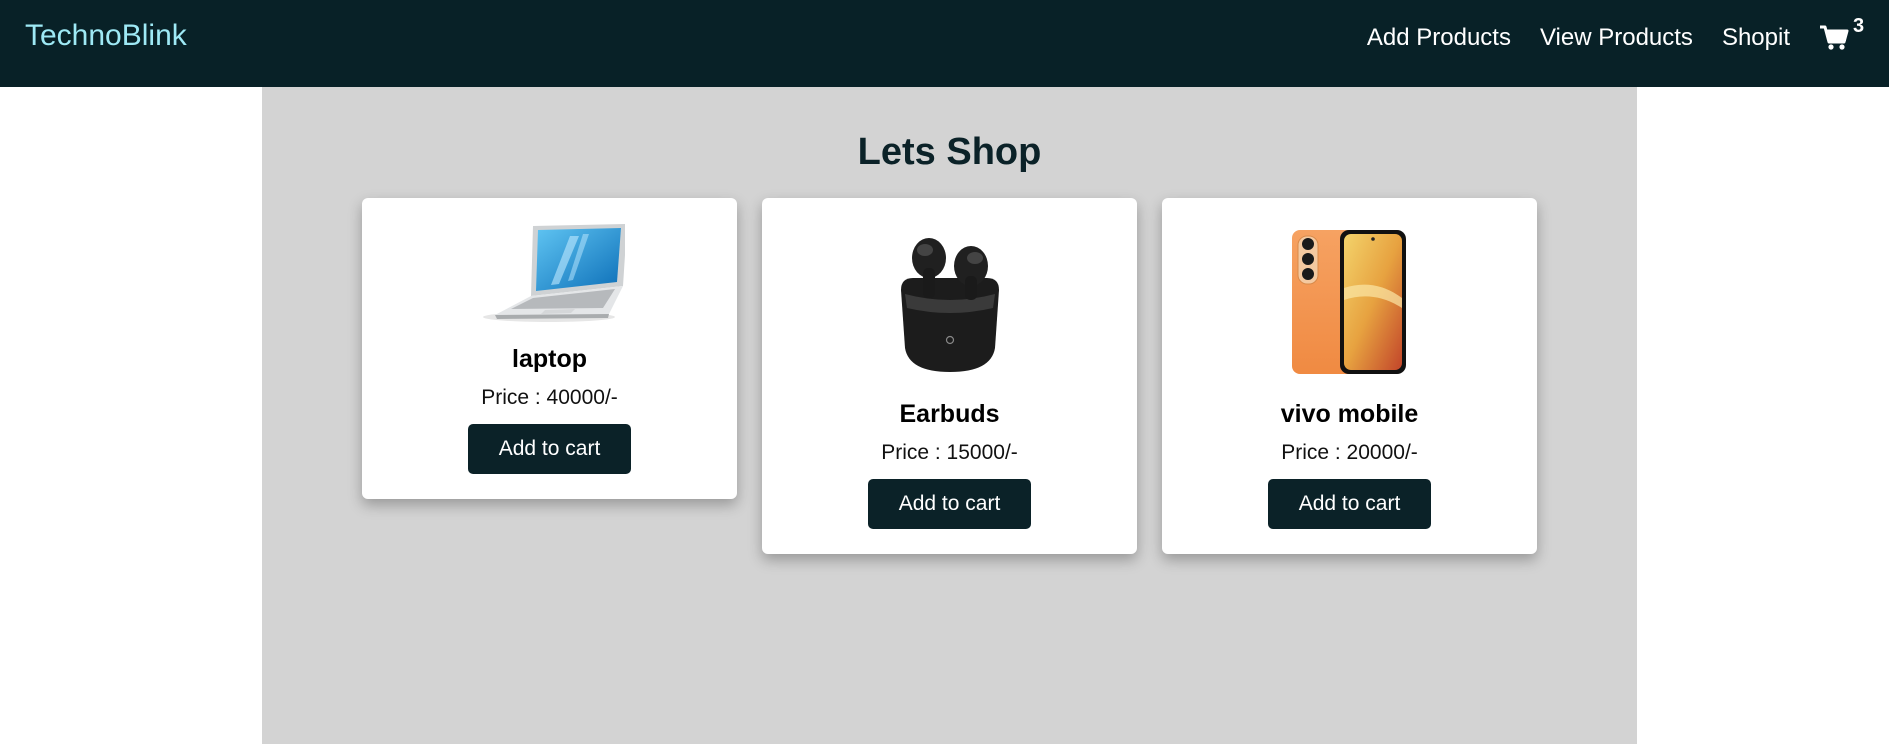  I want to click on brand-logo-link: TechnoBlink, so click(106, 36).